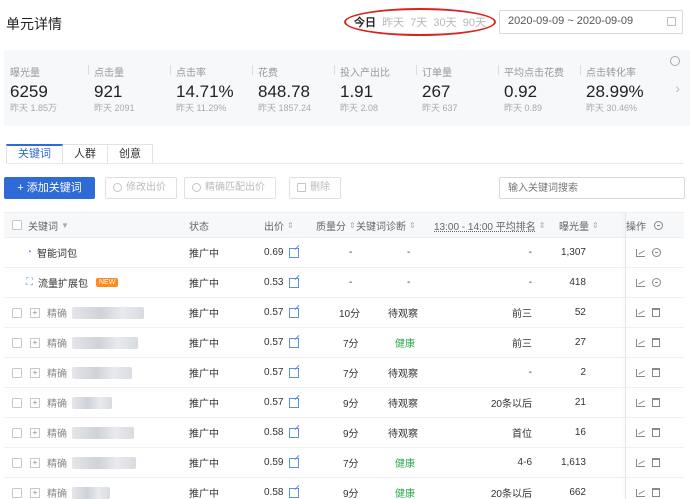  I want to click on header-rank-label: 13:00 - 14:00 平均排名, so click(485, 227).